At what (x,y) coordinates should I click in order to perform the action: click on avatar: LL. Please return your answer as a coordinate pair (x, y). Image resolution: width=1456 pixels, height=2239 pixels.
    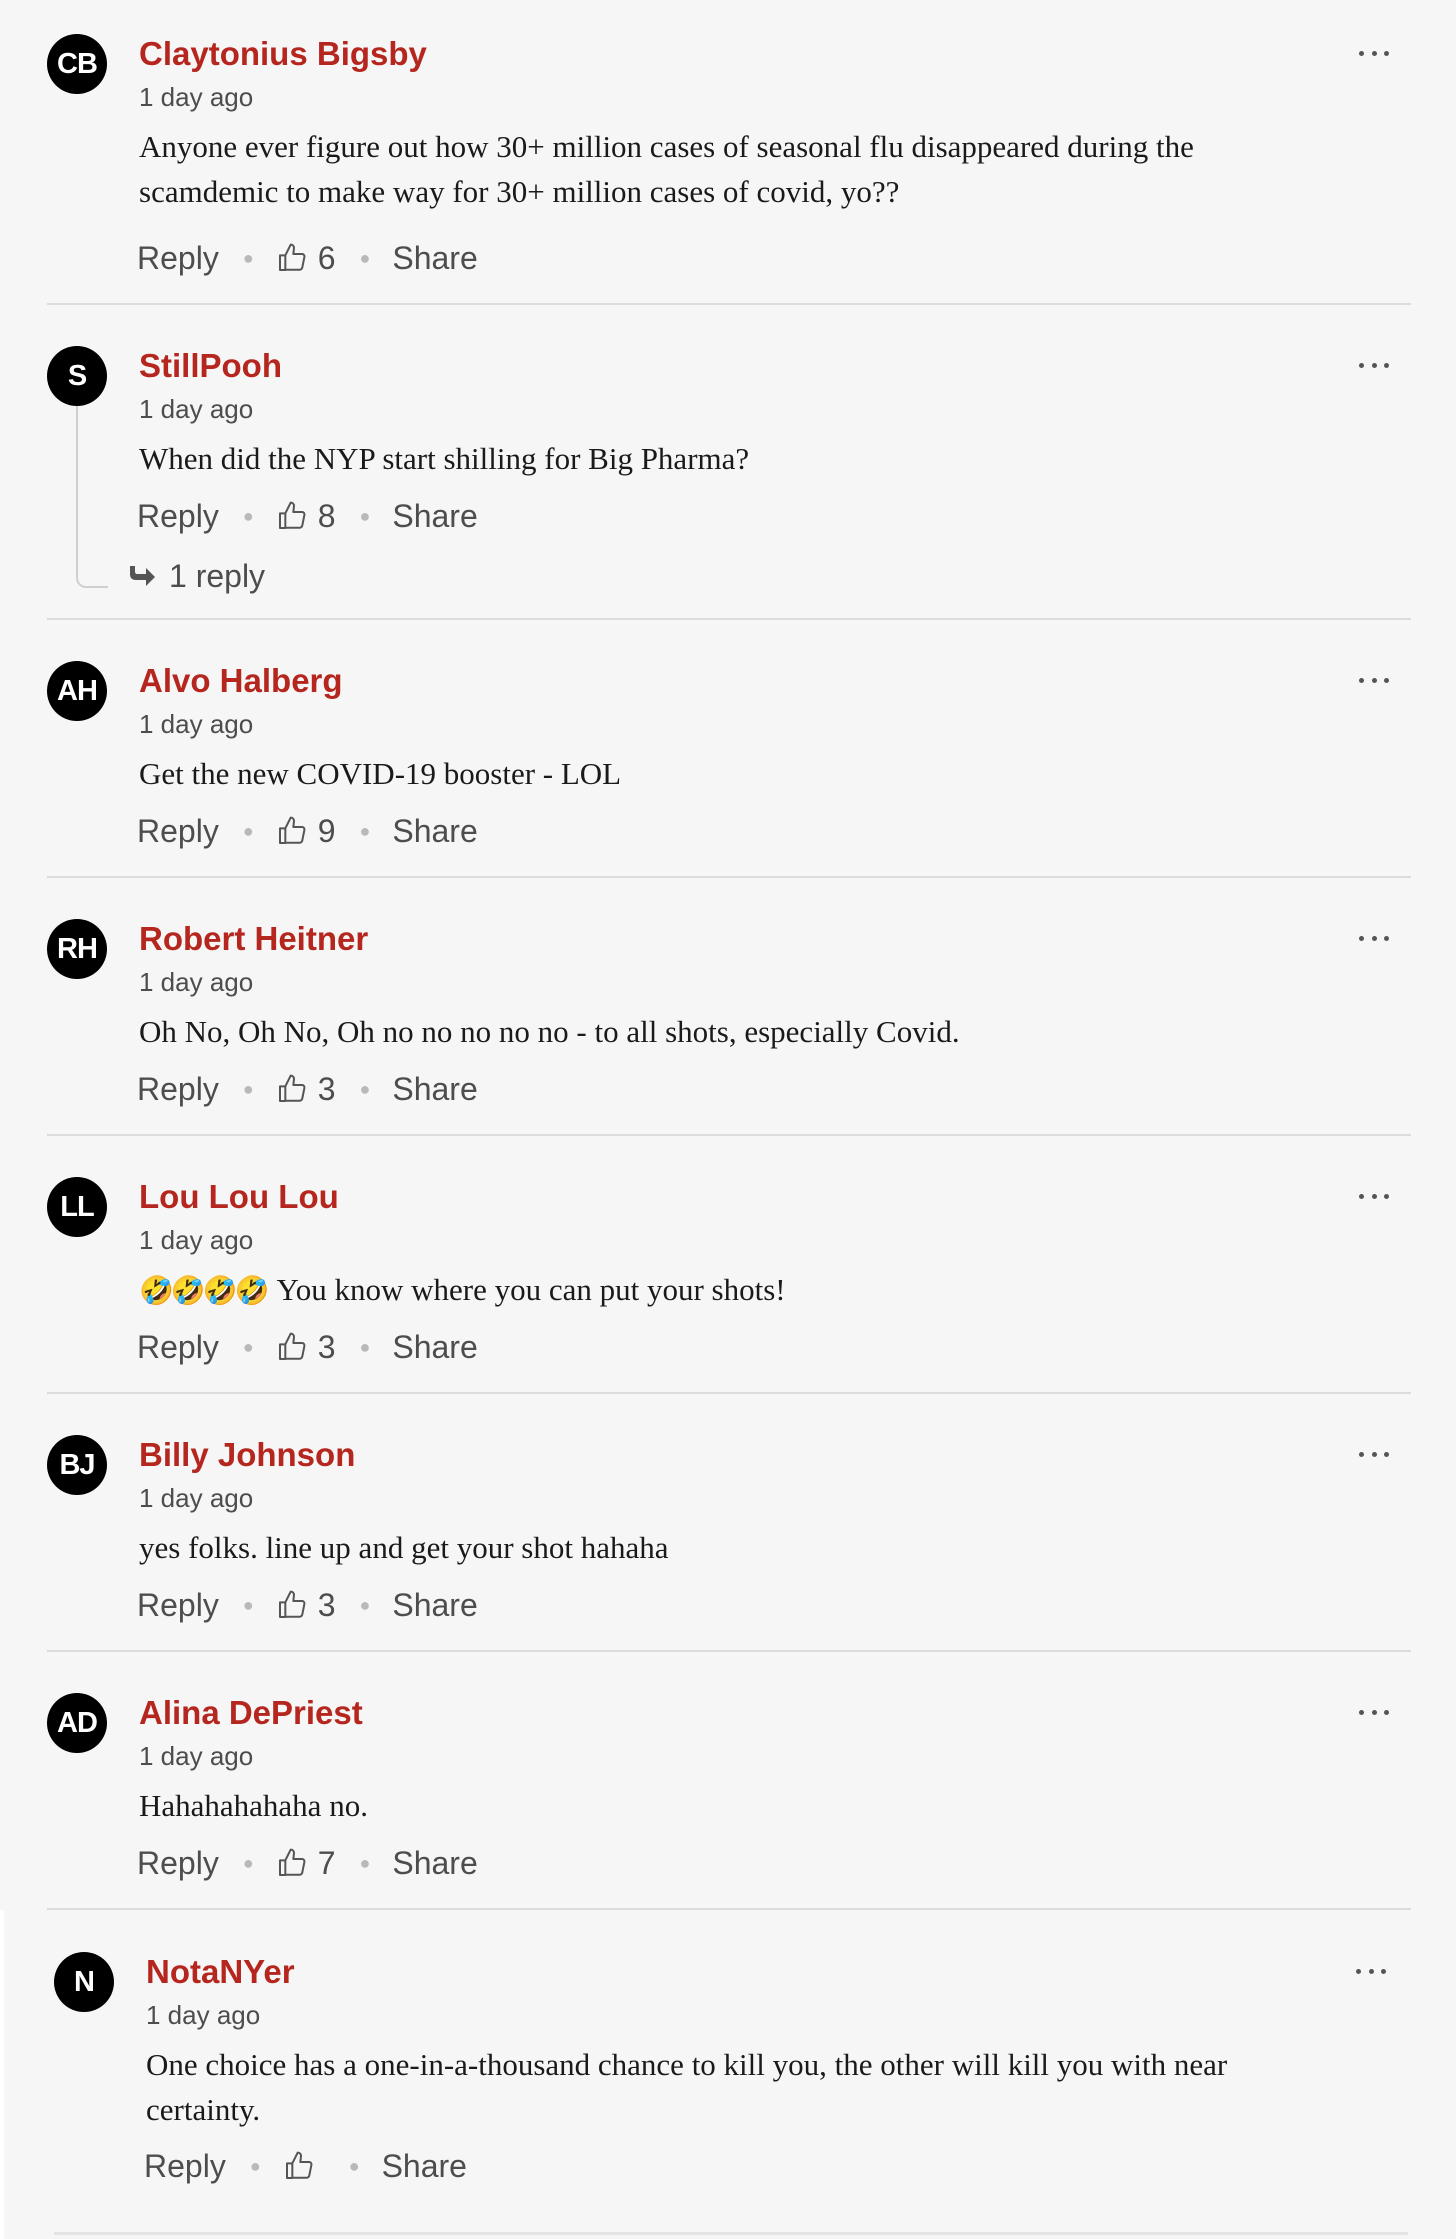
    Looking at the image, I should click on (77, 1207).